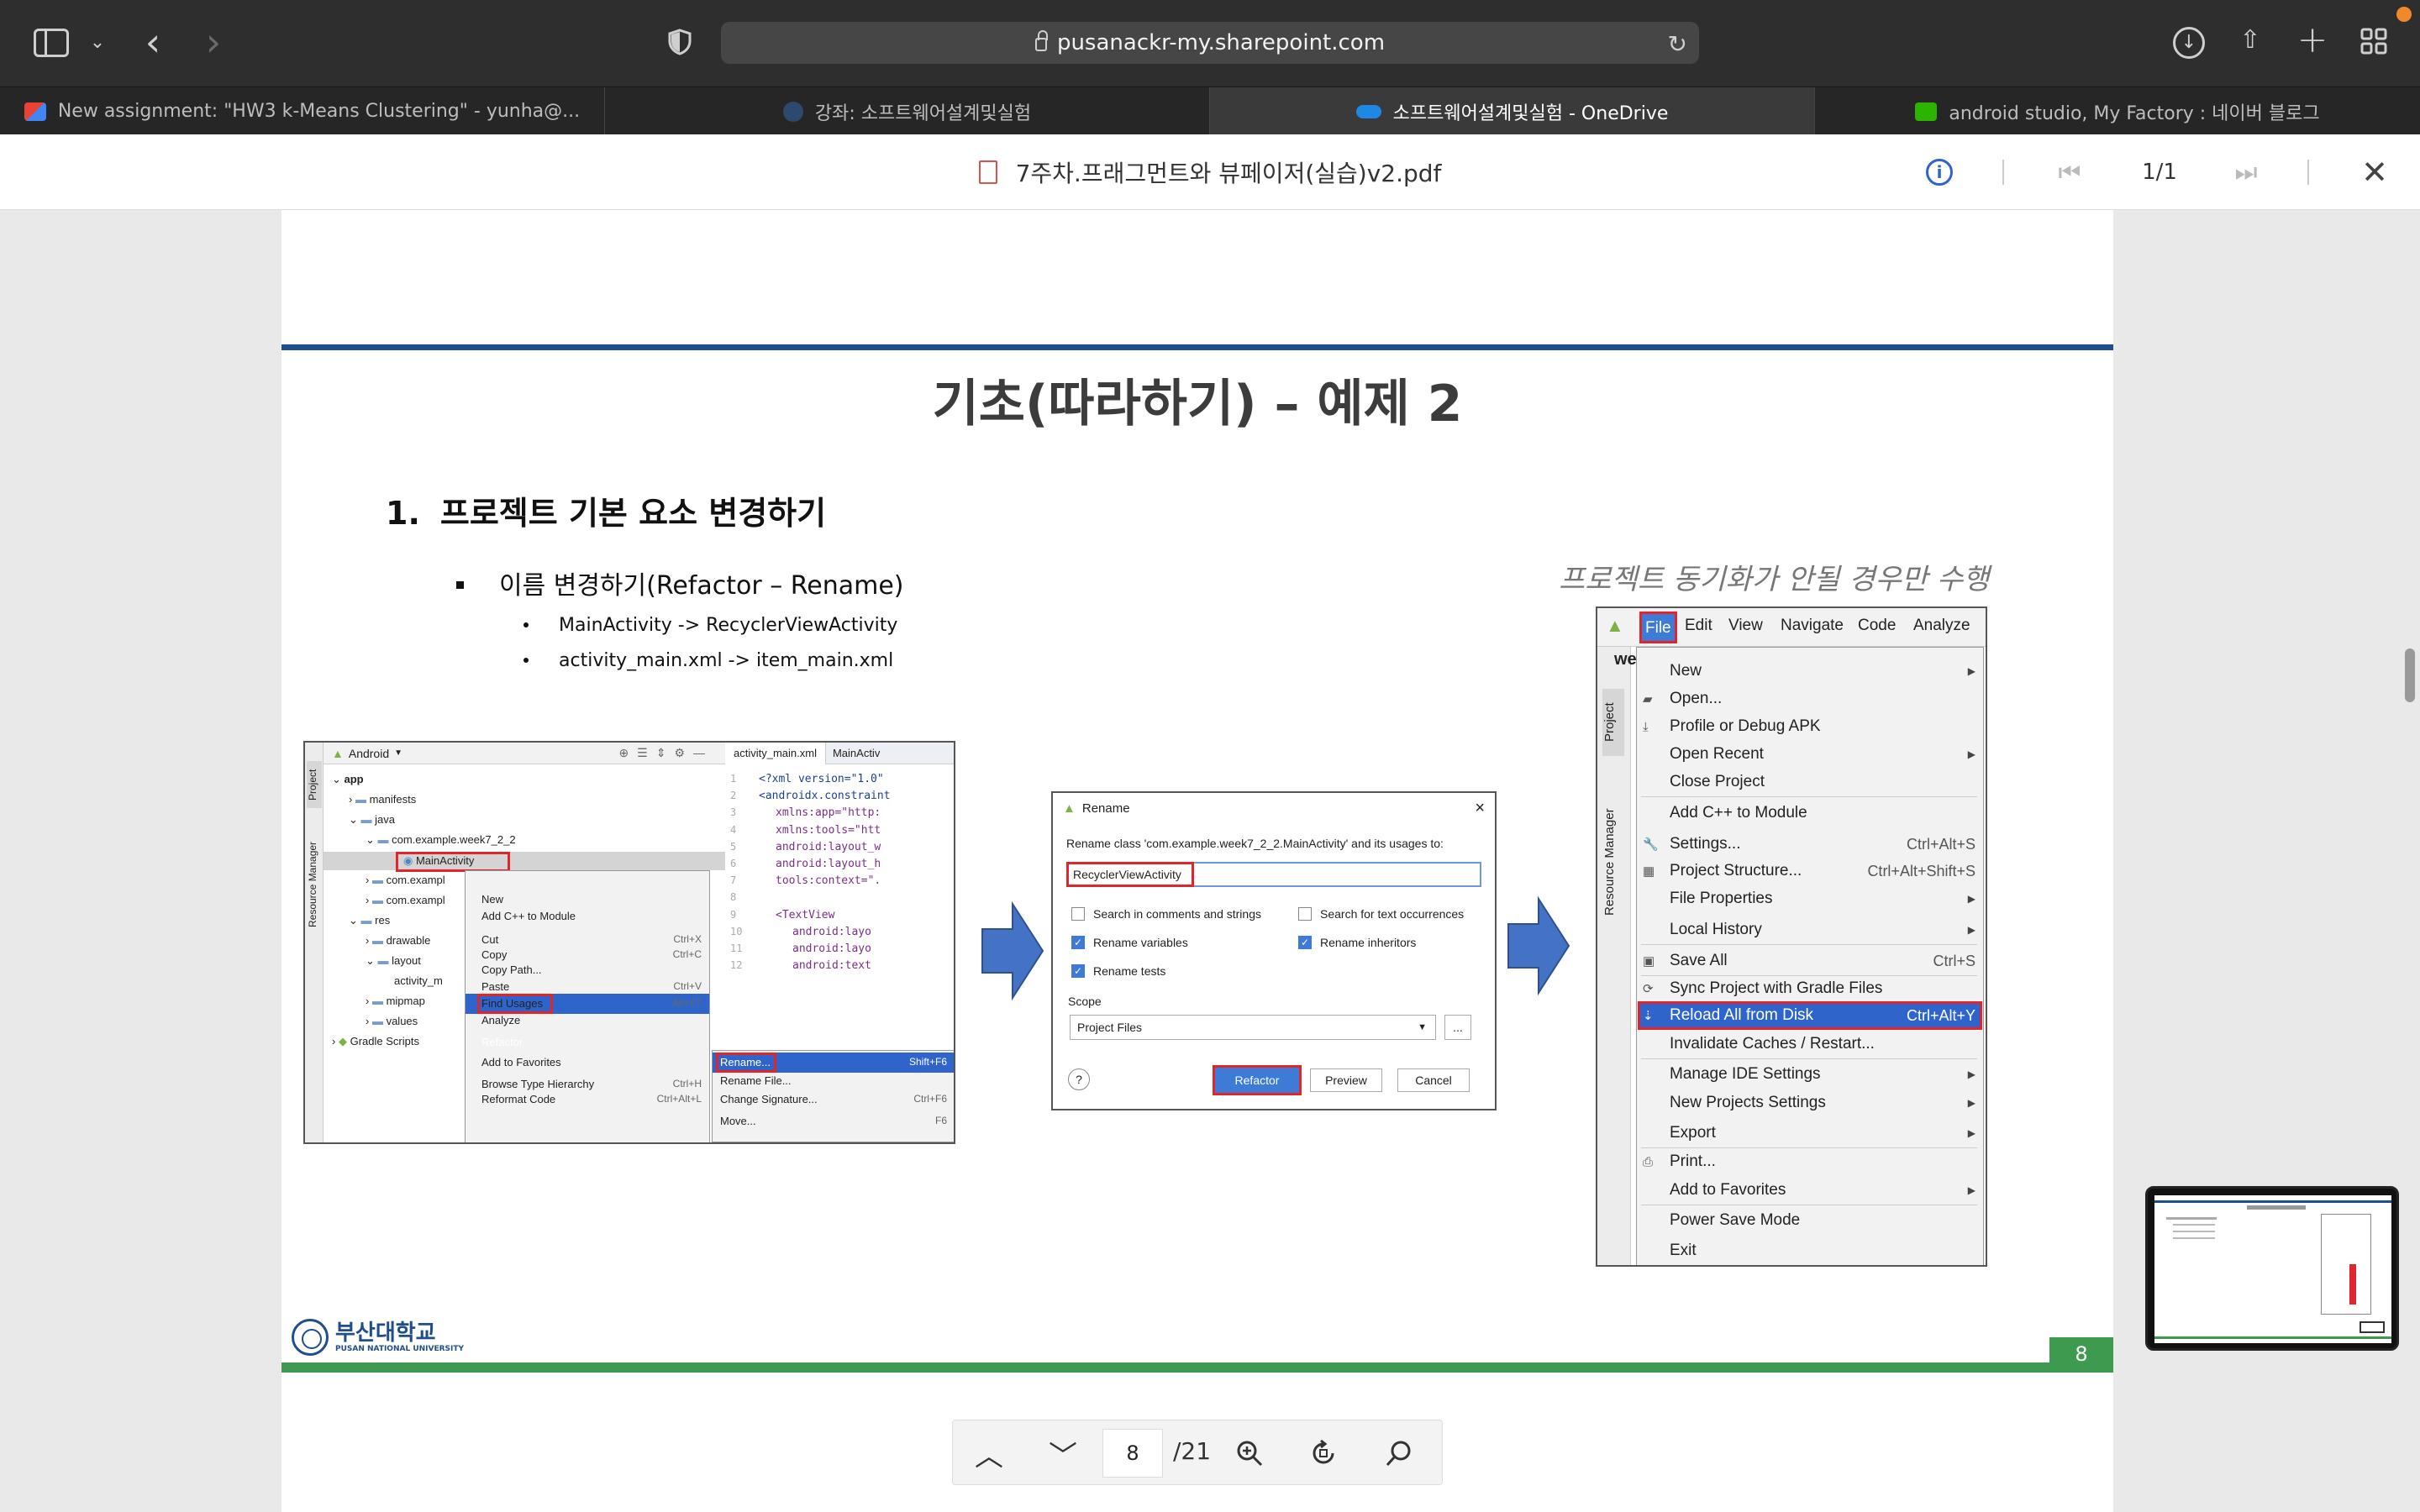 The height and width of the screenshot is (1512, 2420). What do you see at coordinates (396, 1001) in the screenshot?
I see `tree-item: › ▬ mipmap` at bounding box center [396, 1001].